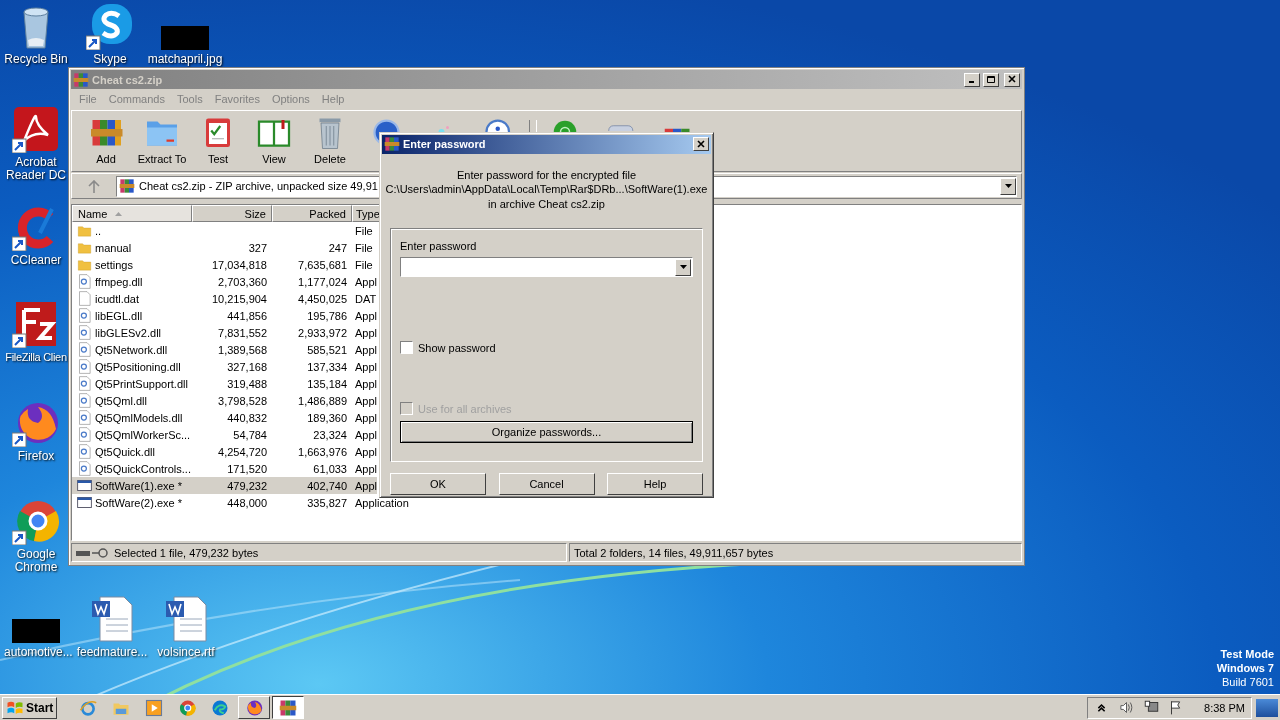  I want to click on file-name: .., so click(98, 230).